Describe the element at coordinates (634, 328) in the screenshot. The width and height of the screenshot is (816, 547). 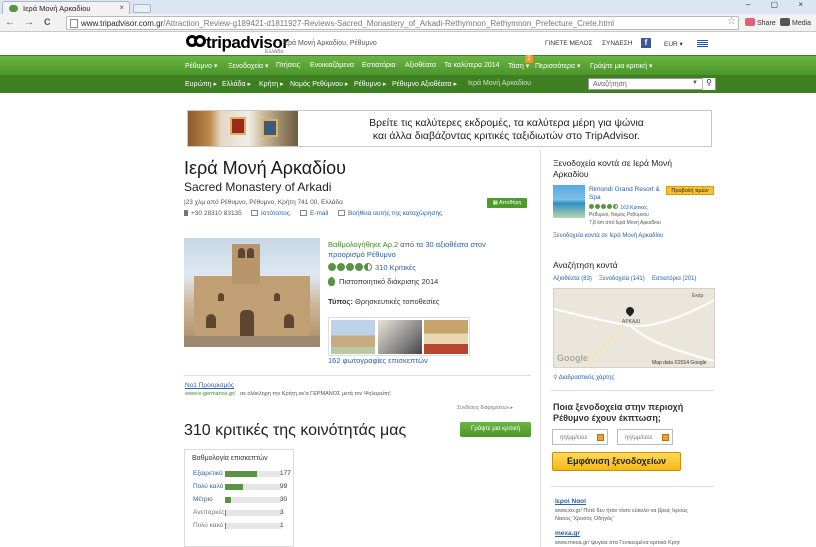
I see `map: ΑΡΚΑΔΙ Εκάρ Google Map data ©2014 Google` at that location.